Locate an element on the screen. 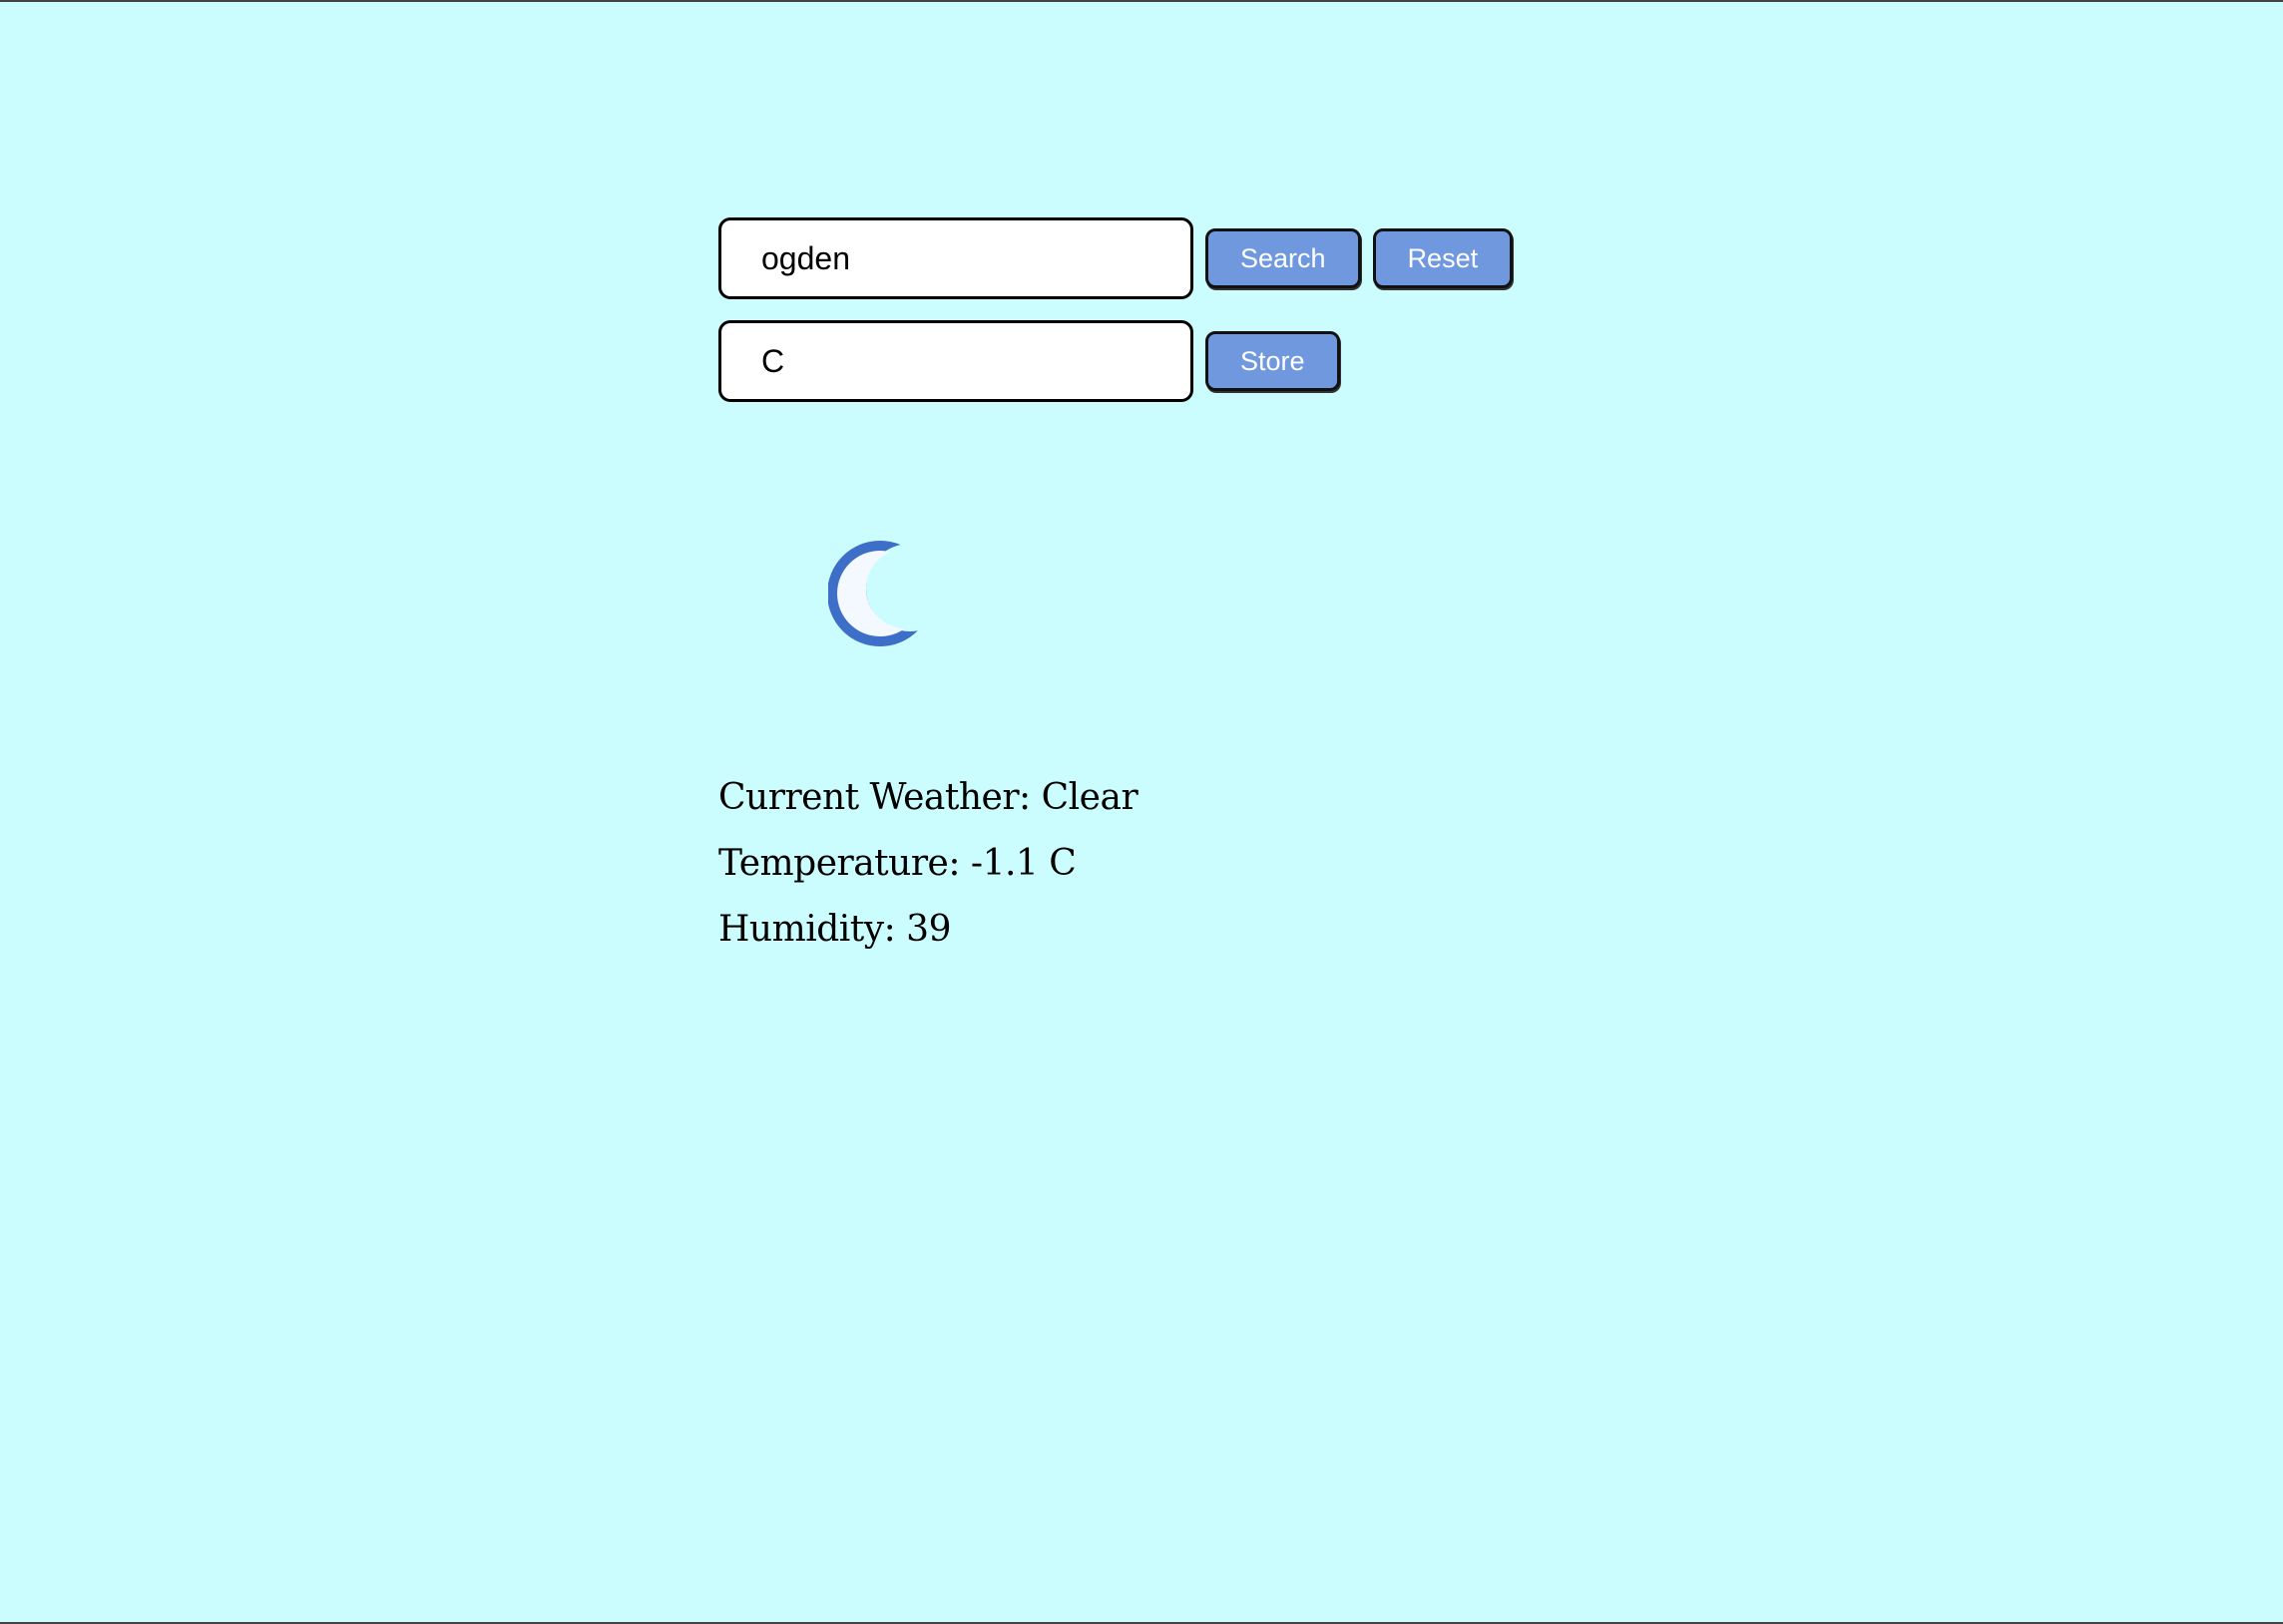 This screenshot has height=1624, width=2283. search-row: Search Reset is located at coordinates (1116, 258).